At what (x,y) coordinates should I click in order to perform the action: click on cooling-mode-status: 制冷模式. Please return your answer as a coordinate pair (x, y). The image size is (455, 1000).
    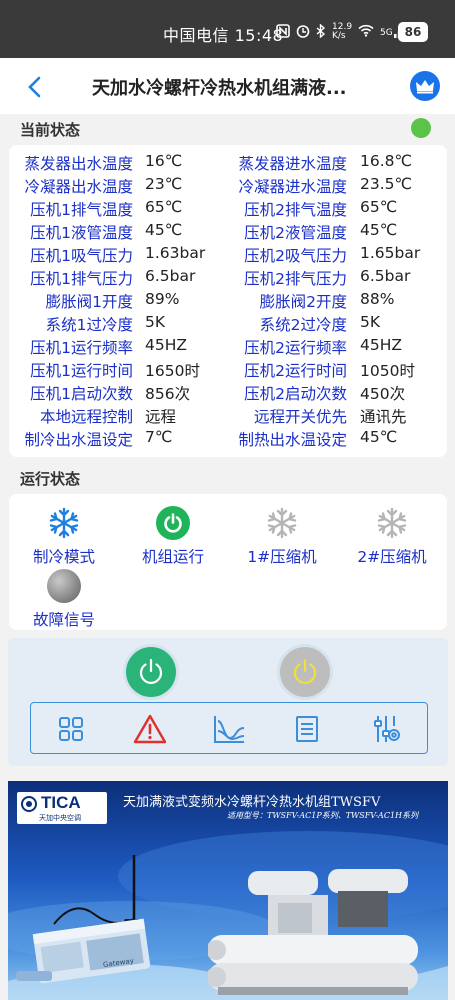
    Looking at the image, I should click on (64, 536).